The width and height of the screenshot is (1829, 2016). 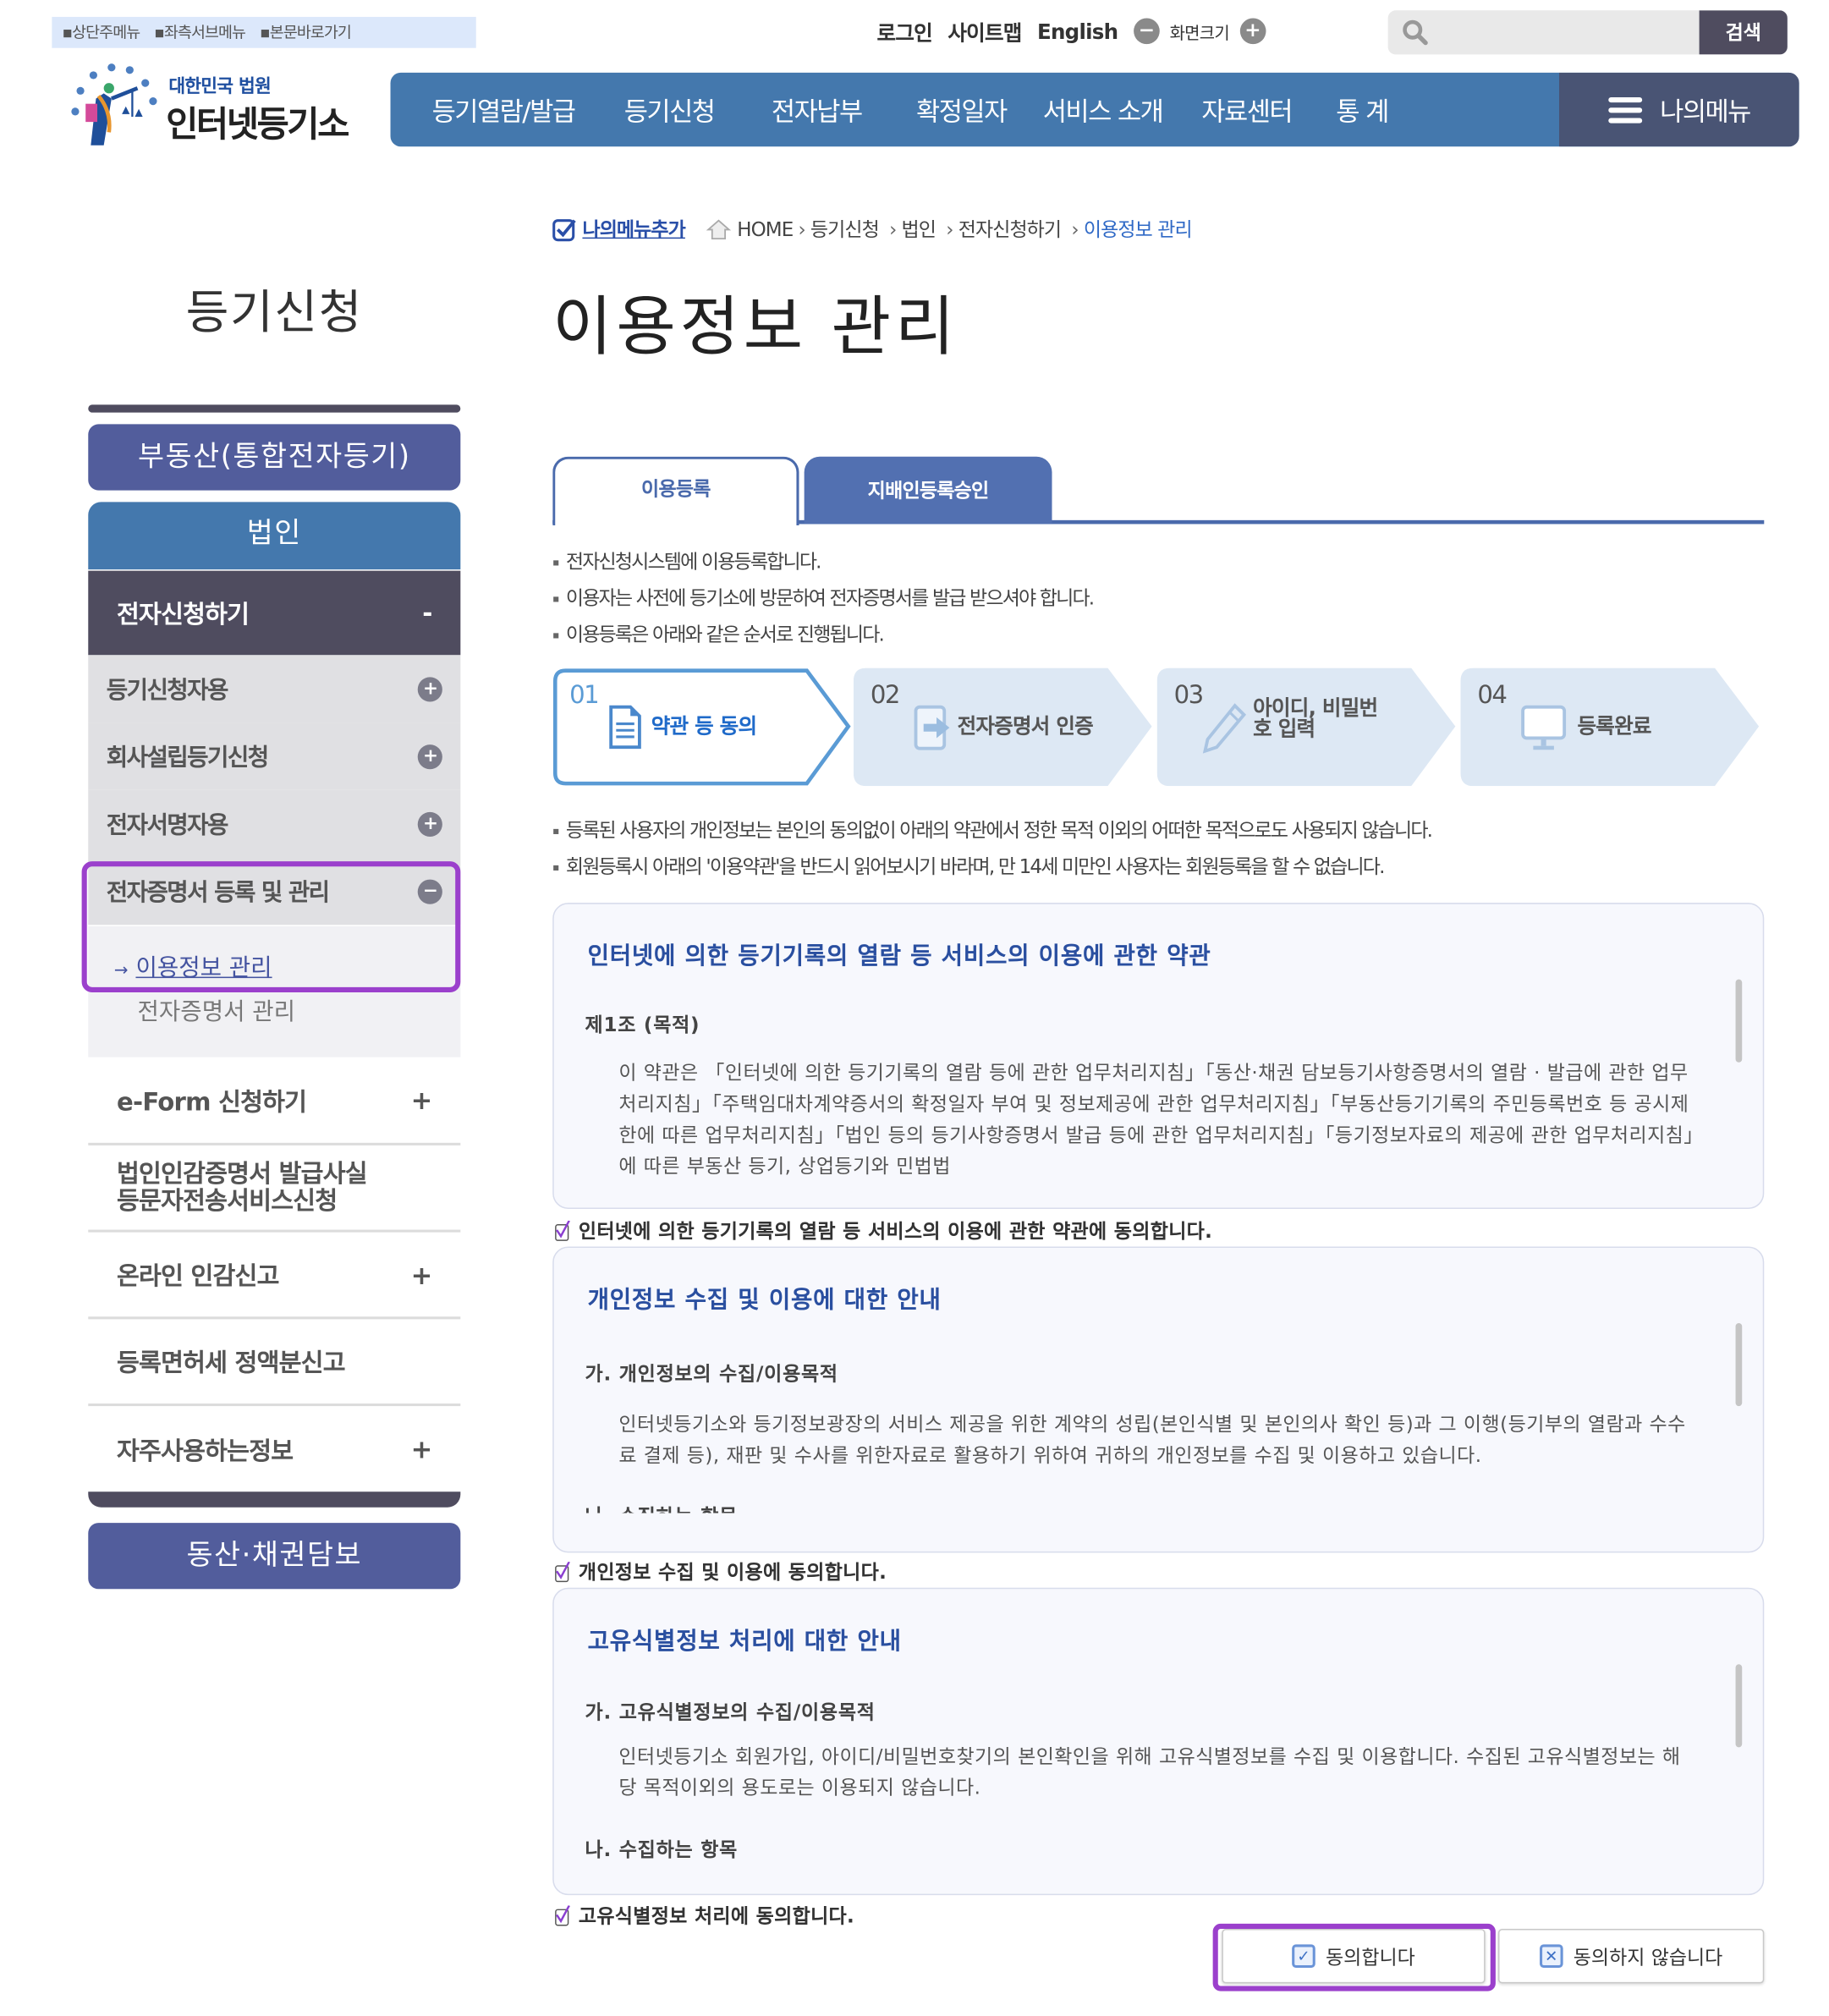 I want to click on skip-link-main-menu: ▪상단주메뉴, so click(x=104, y=32).